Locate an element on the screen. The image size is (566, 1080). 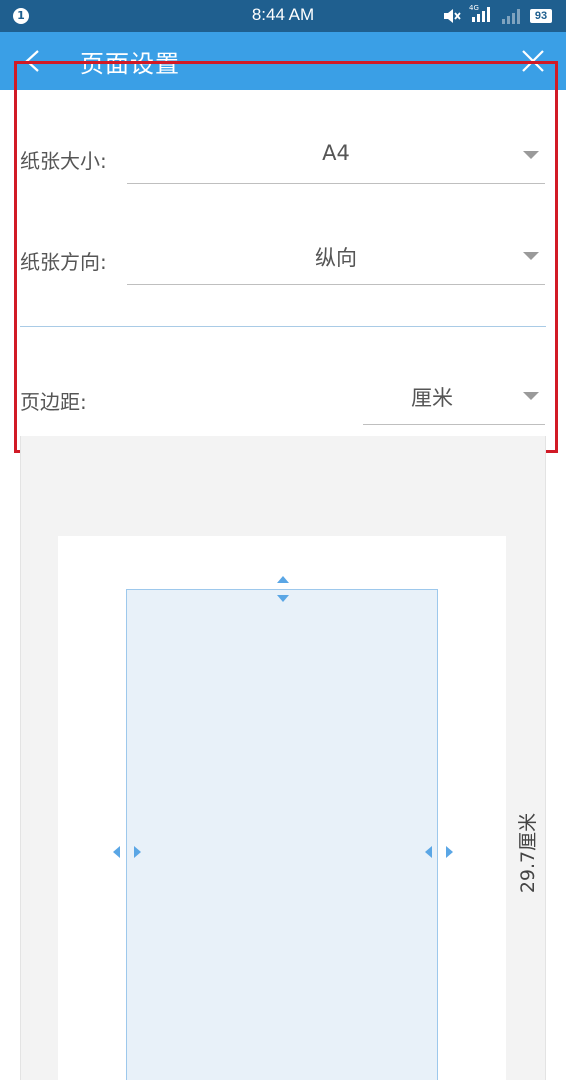
back-arrow-icon is located at coordinates (33, 61).